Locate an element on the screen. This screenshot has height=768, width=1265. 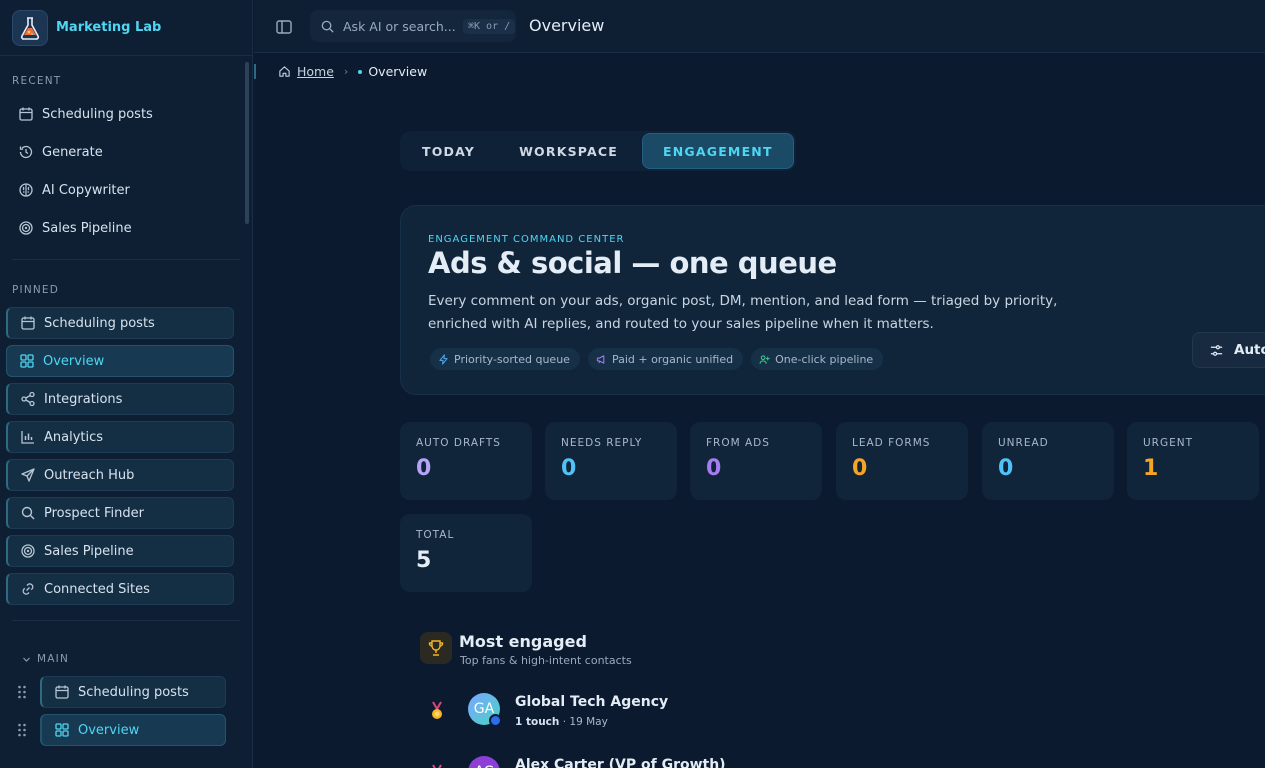
sidebar-divider is located at coordinates (126, 259).